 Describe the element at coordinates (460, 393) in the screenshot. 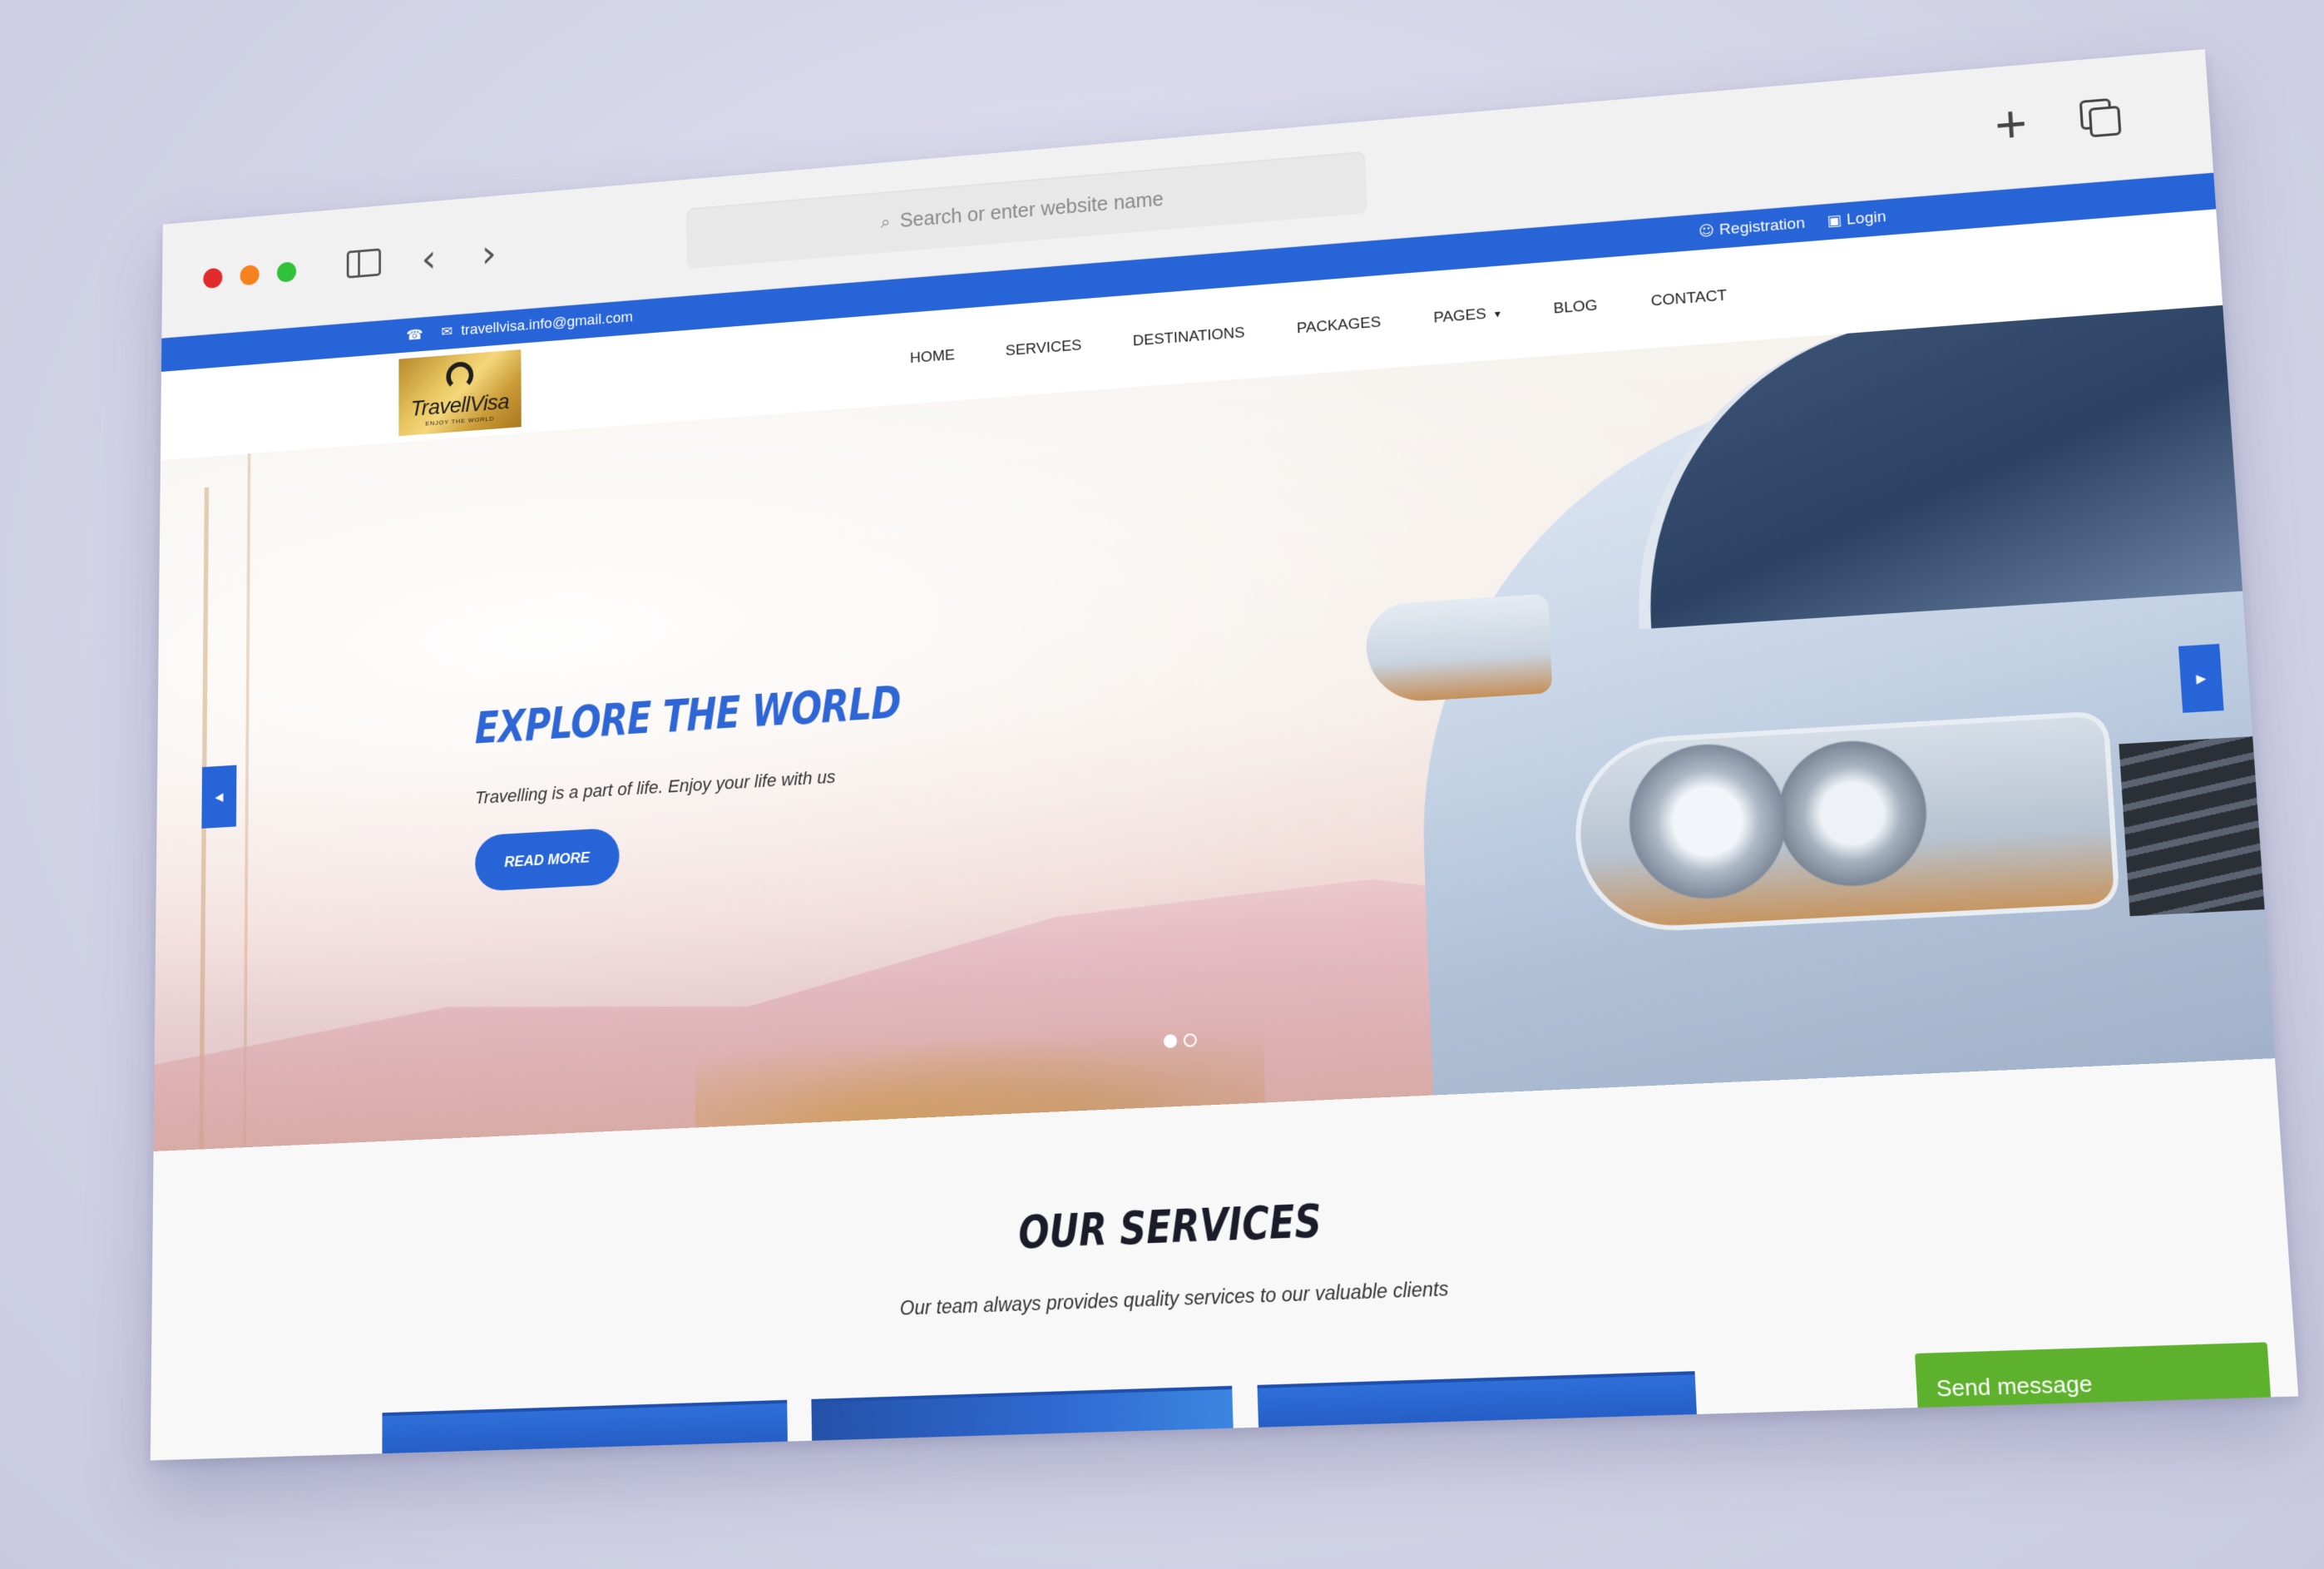

I see `site-logo: TravellVisa ENJOY THE WORLD` at that location.